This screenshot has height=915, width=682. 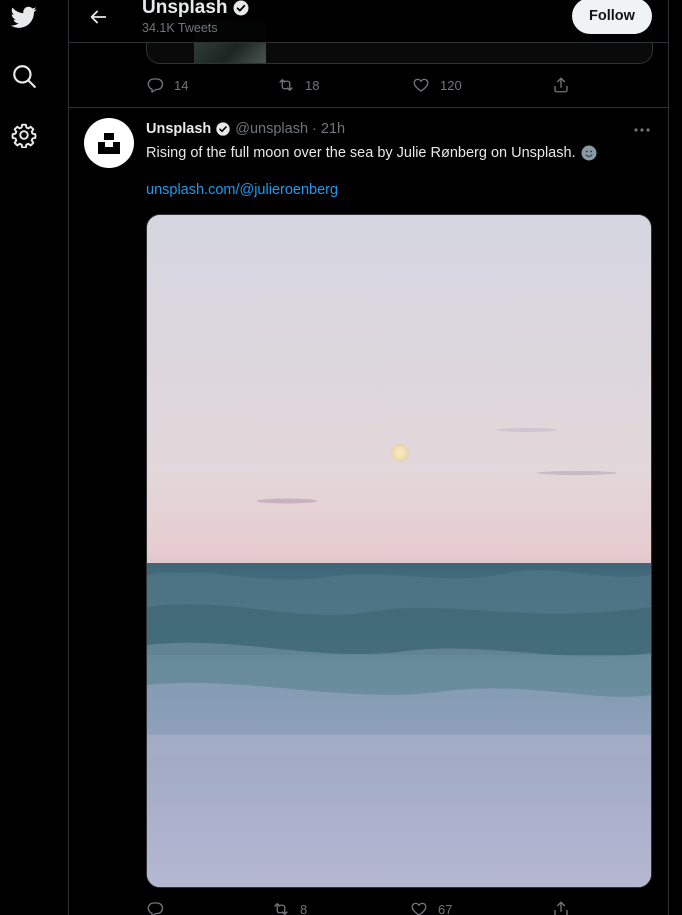 What do you see at coordinates (368, 85) in the screenshot?
I see `previous-tweet-actions: 14 18 120` at bounding box center [368, 85].